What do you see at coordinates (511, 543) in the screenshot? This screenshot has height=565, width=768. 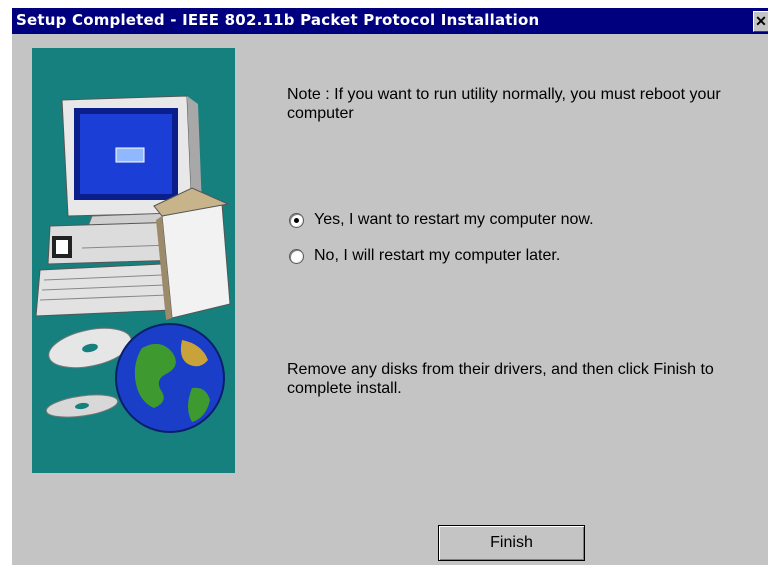 I see `finish-button: Finish` at bounding box center [511, 543].